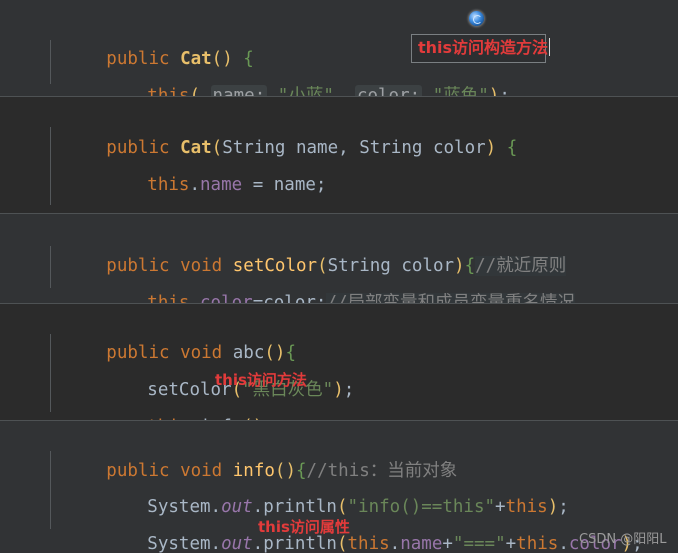 The width and height of the screenshot is (678, 553). Describe the element at coordinates (421, 543) in the screenshot. I see `token-field: name` at that location.